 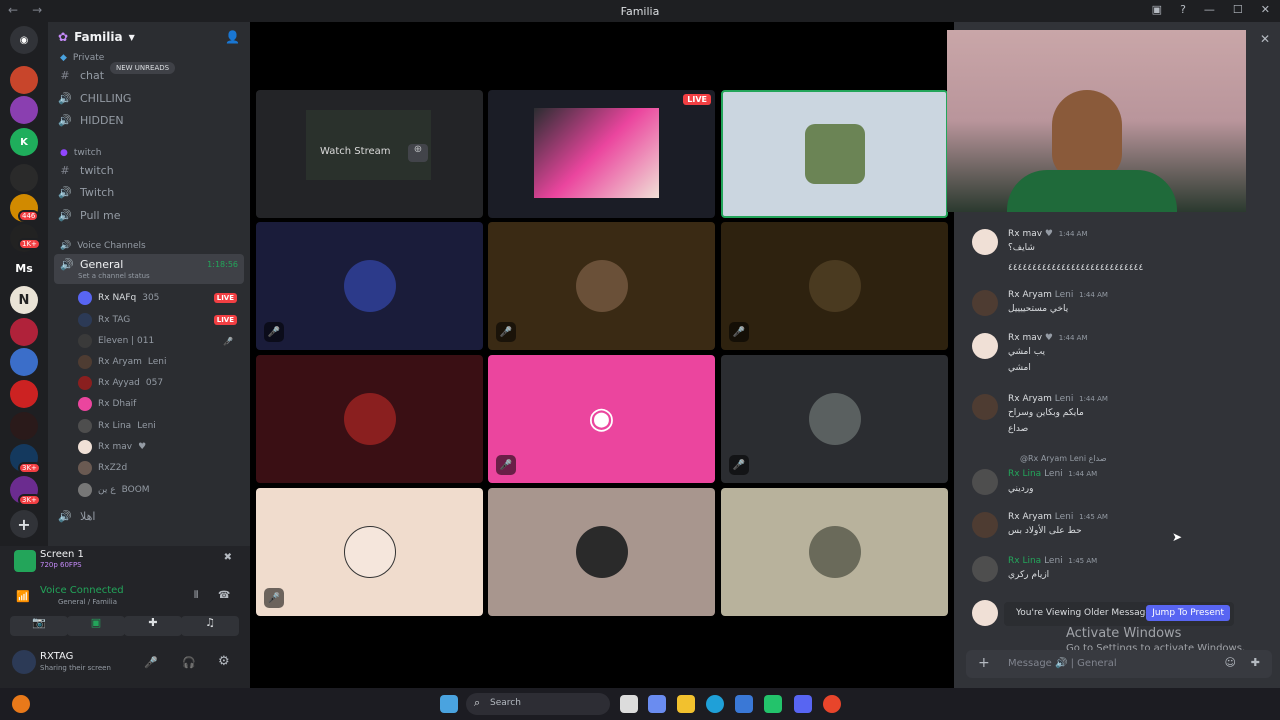 I want to click on voice-user: ع ين BOOM, so click(x=160, y=490).